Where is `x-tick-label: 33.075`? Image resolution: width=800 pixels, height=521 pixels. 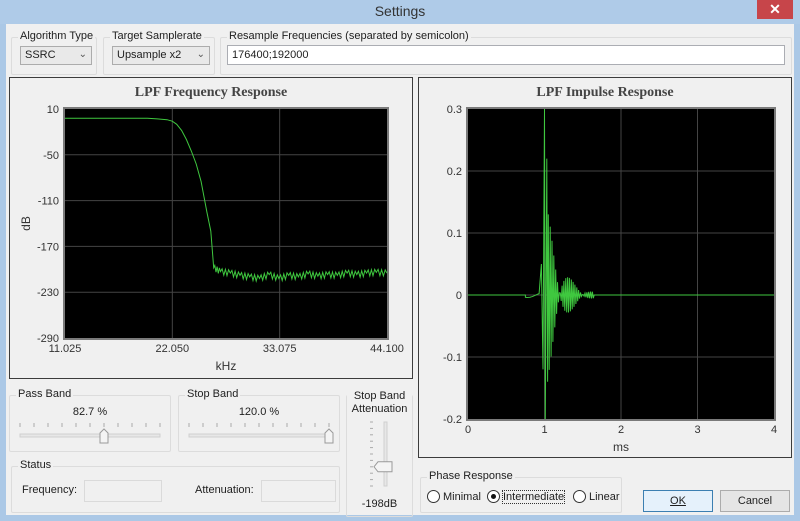 x-tick-label: 33.075 is located at coordinates (280, 349).